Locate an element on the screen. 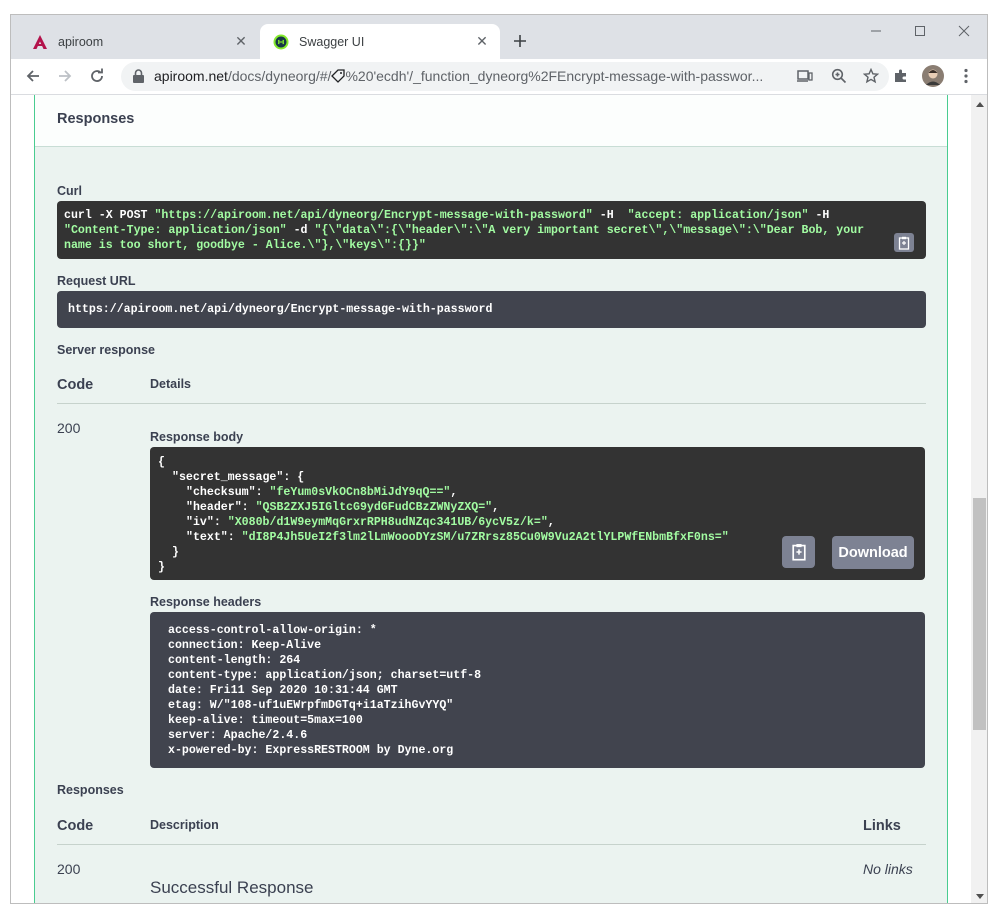 This screenshot has width=1002, height=916. description-column-header: Description is located at coordinates (184, 825).